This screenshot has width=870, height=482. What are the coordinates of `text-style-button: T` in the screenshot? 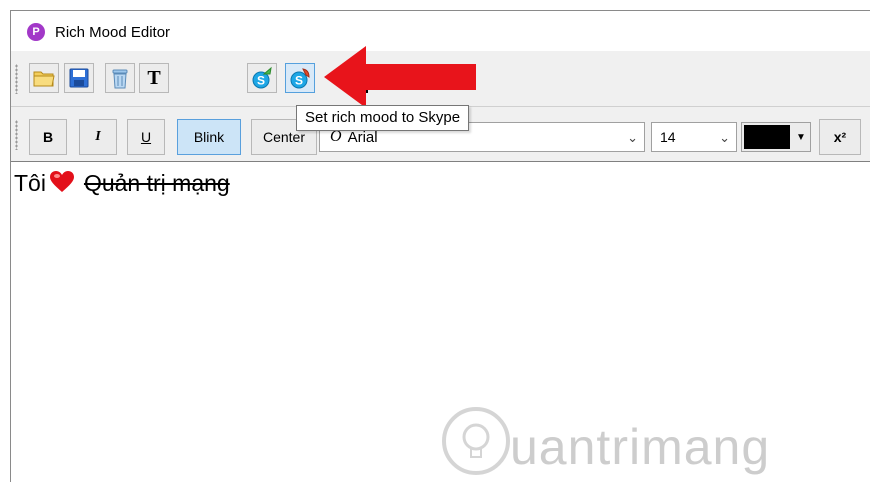 It's located at (154, 78).